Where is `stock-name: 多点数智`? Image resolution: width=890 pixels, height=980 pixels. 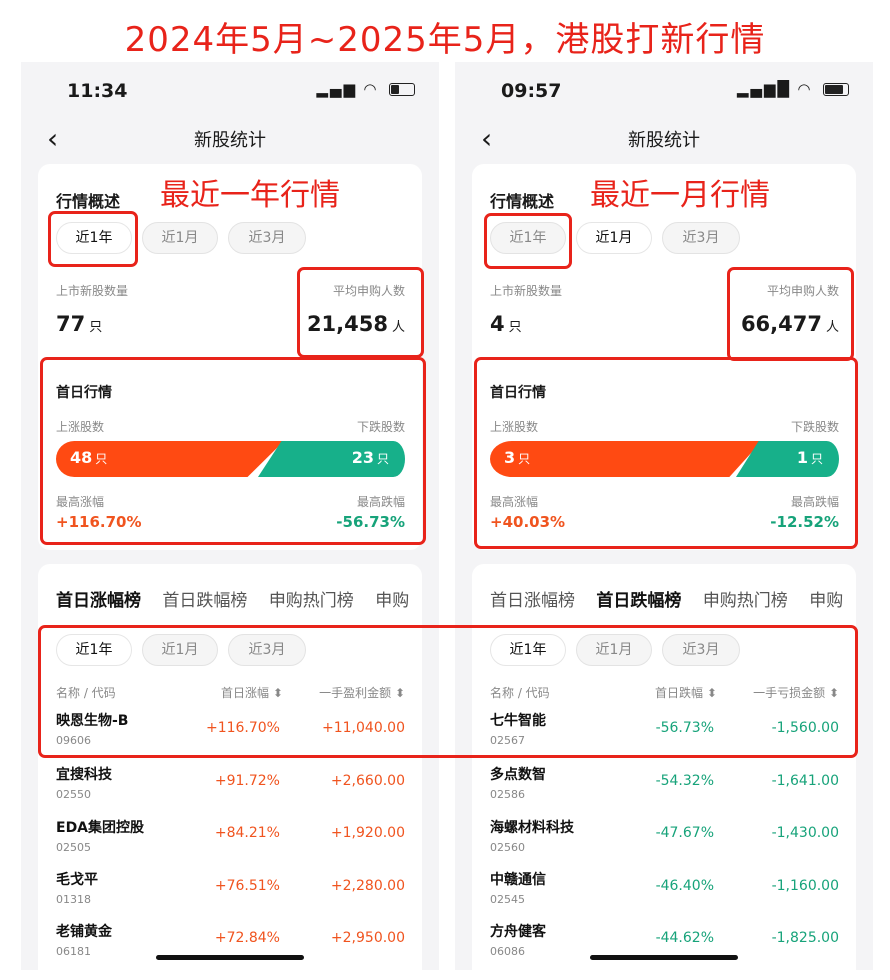
stock-name: 多点数智 is located at coordinates (518, 775).